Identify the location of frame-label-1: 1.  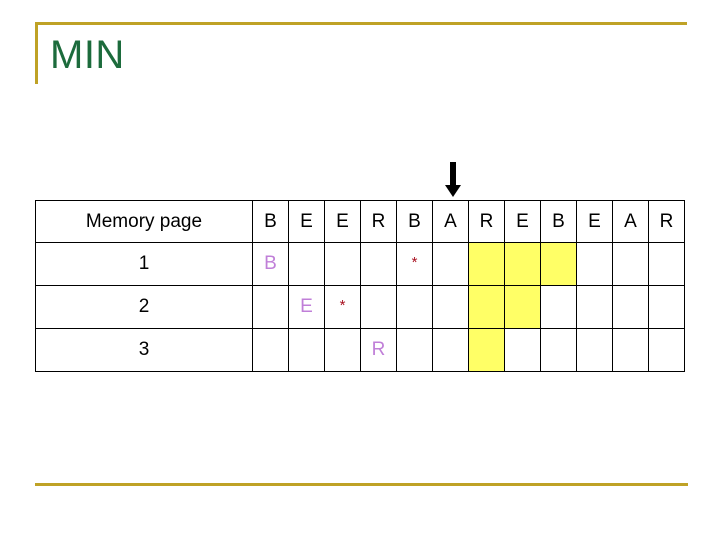
(144, 264).